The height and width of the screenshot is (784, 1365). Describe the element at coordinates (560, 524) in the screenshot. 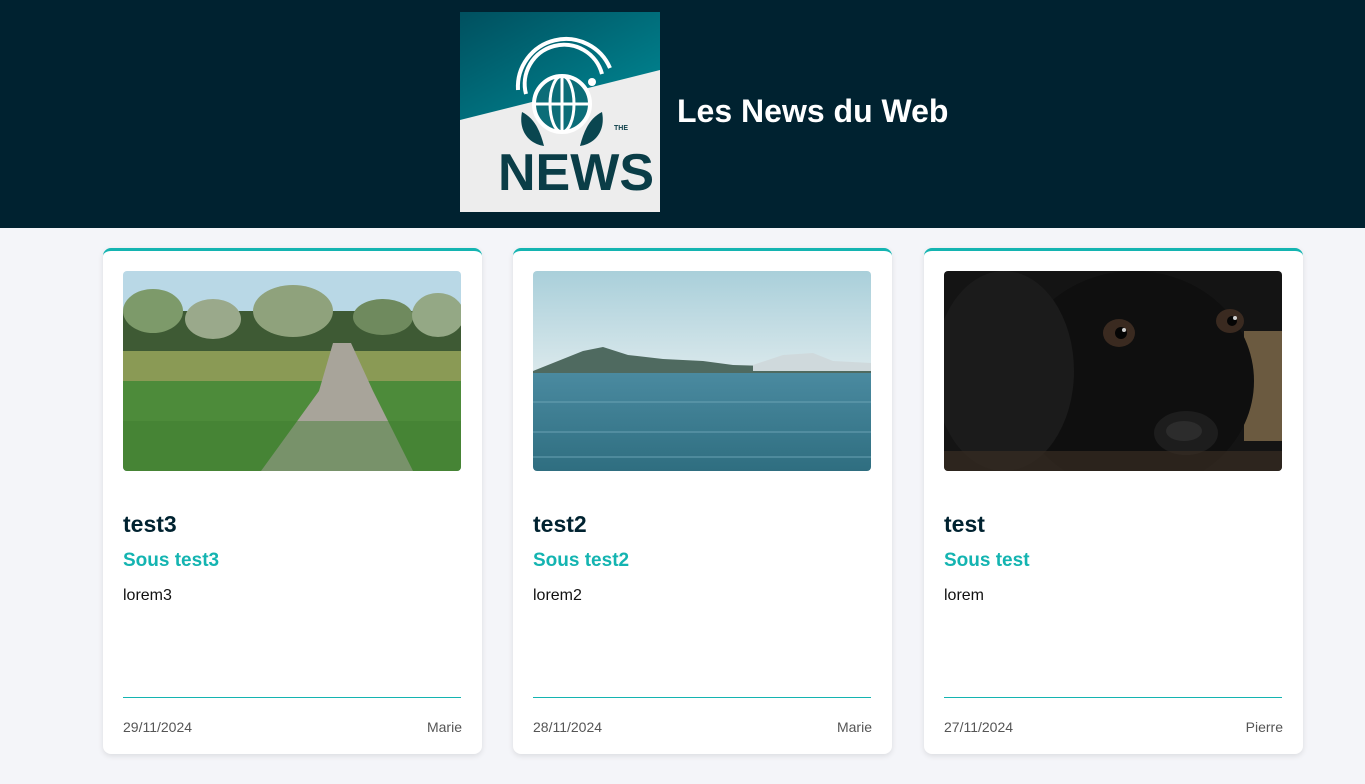

I see `article-title: test2` at that location.